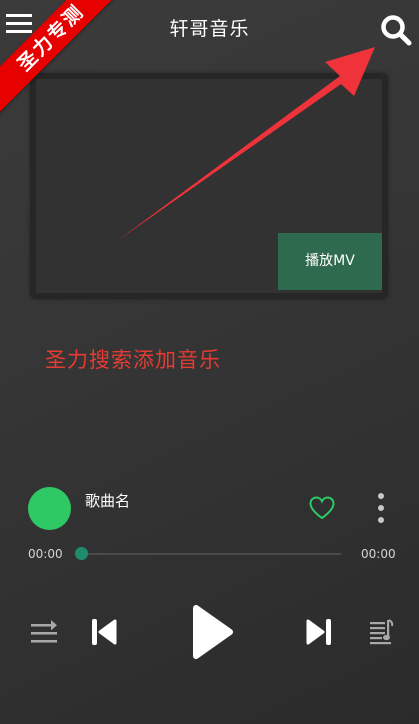 This screenshot has width=419, height=724. Describe the element at coordinates (81, 553) in the screenshot. I see `progress-thumb` at that location.